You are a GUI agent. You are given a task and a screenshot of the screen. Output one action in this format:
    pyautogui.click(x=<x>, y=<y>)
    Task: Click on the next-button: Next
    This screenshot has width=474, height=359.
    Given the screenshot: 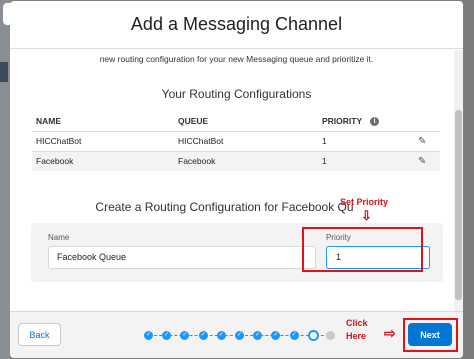 What is the action you would take?
    pyautogui.click(x=430, y=334)
    